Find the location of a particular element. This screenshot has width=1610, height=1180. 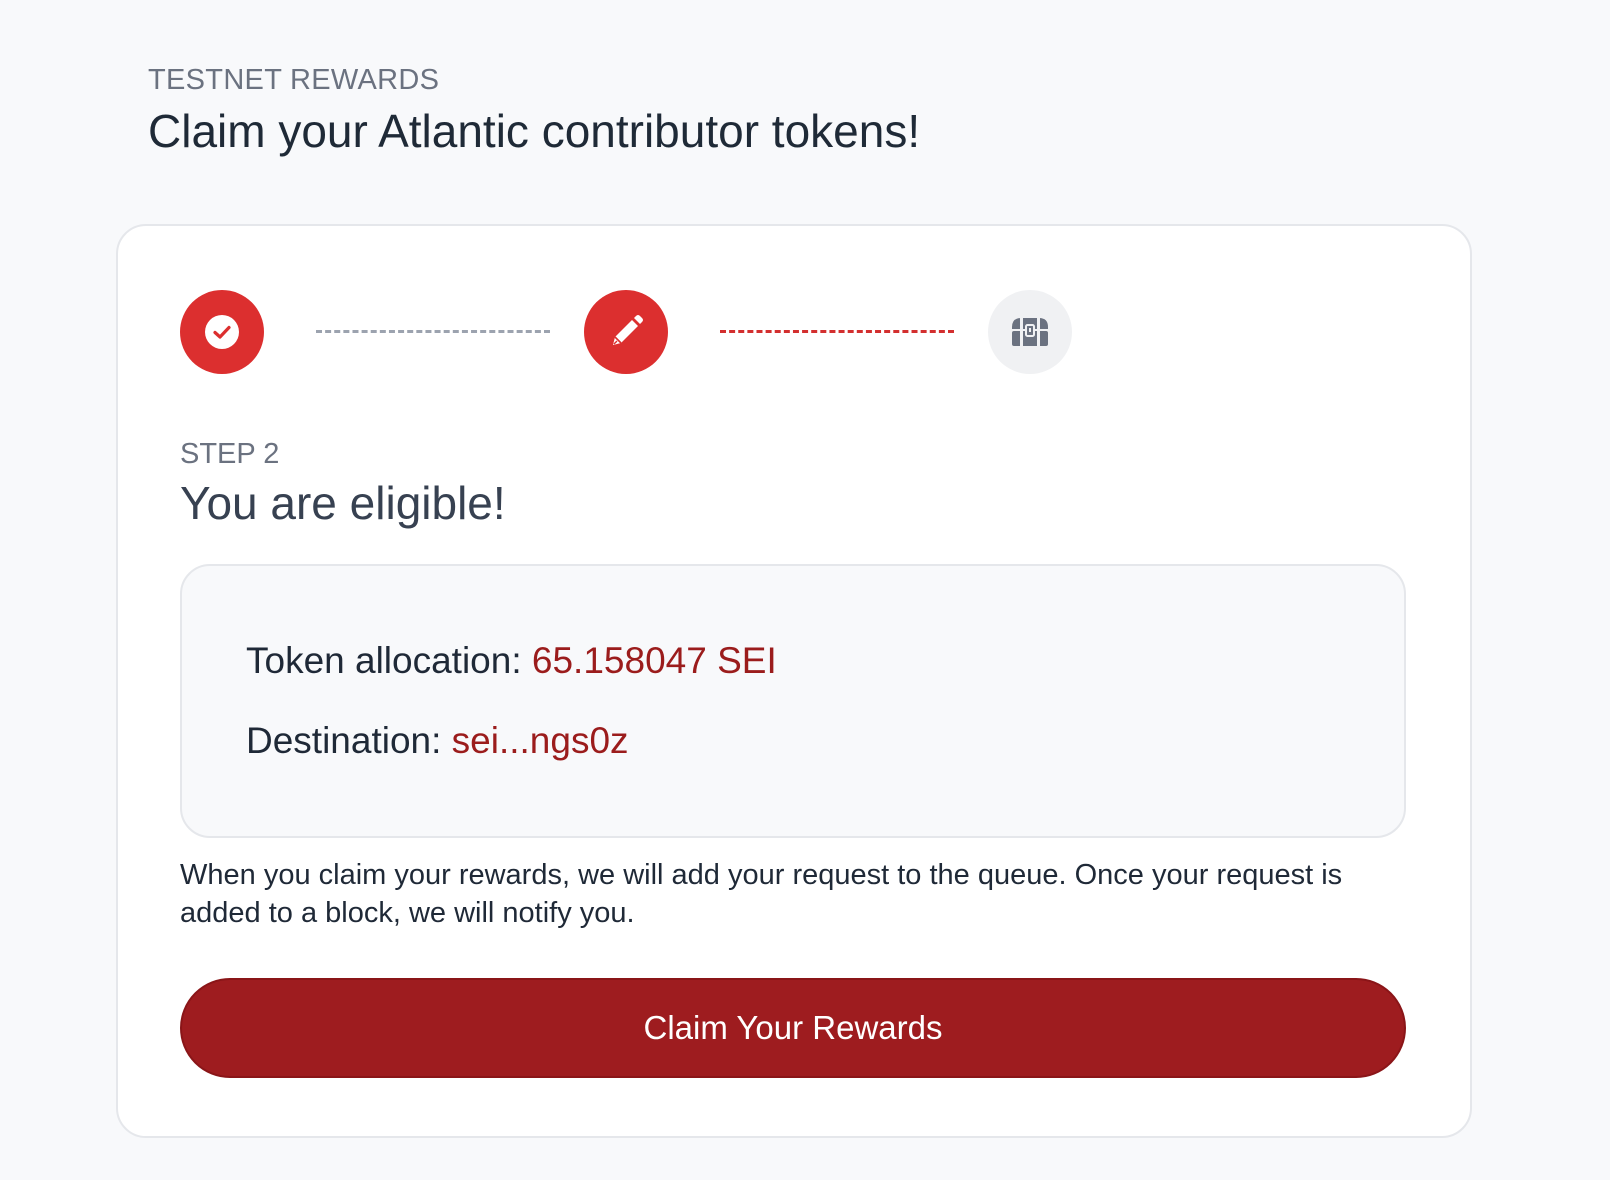

pencil-icon is located at coordinates (628, 330).